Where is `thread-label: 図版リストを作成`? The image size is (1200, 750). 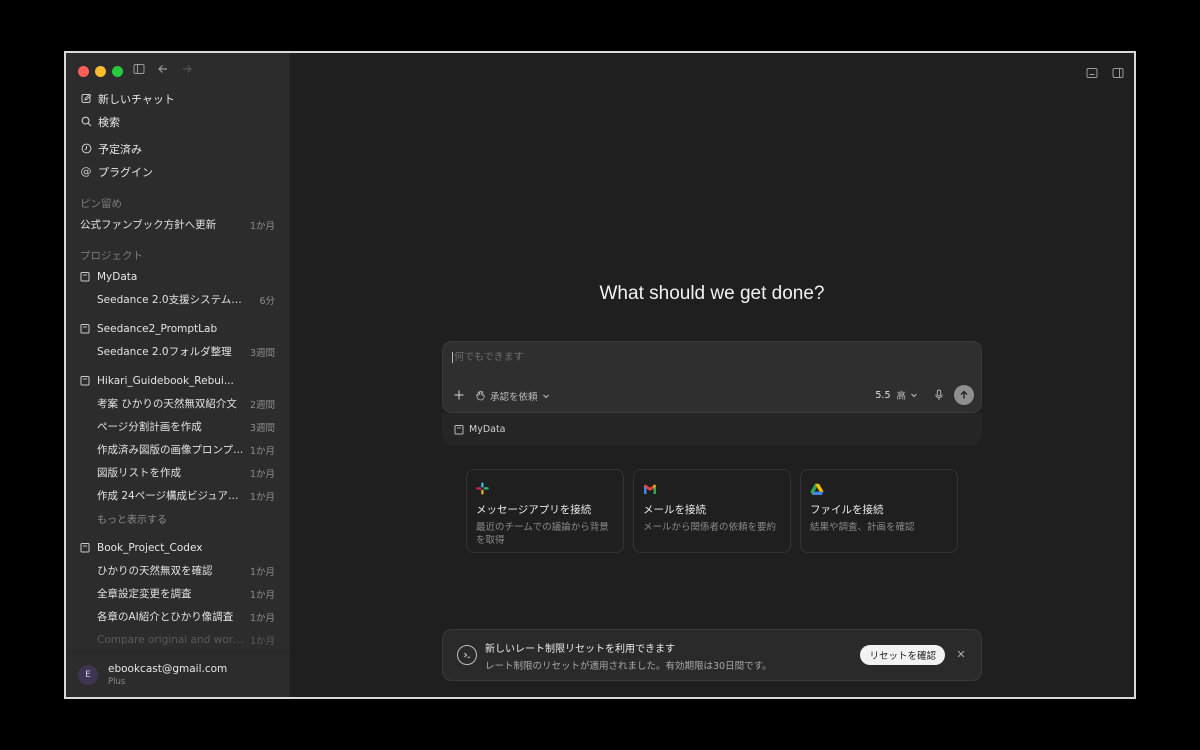
thread-label: 図版リストを作成 is located at coordinates (139, 473).